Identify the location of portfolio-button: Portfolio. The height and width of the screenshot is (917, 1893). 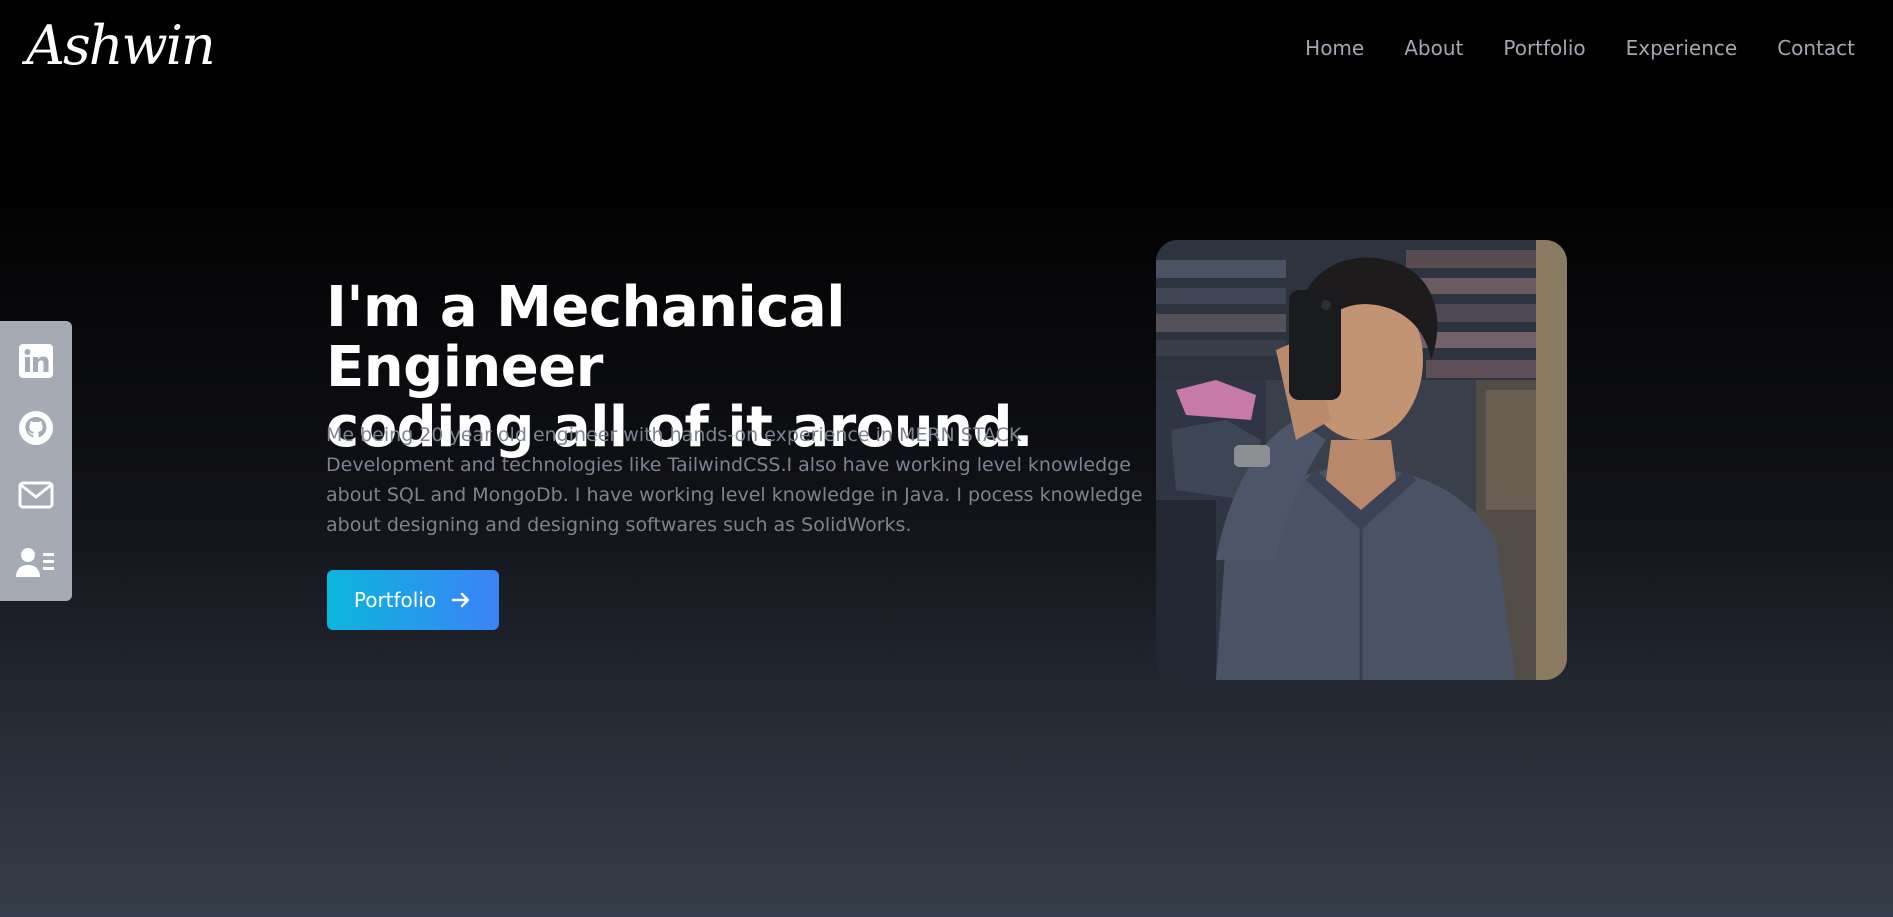
(413, 600).